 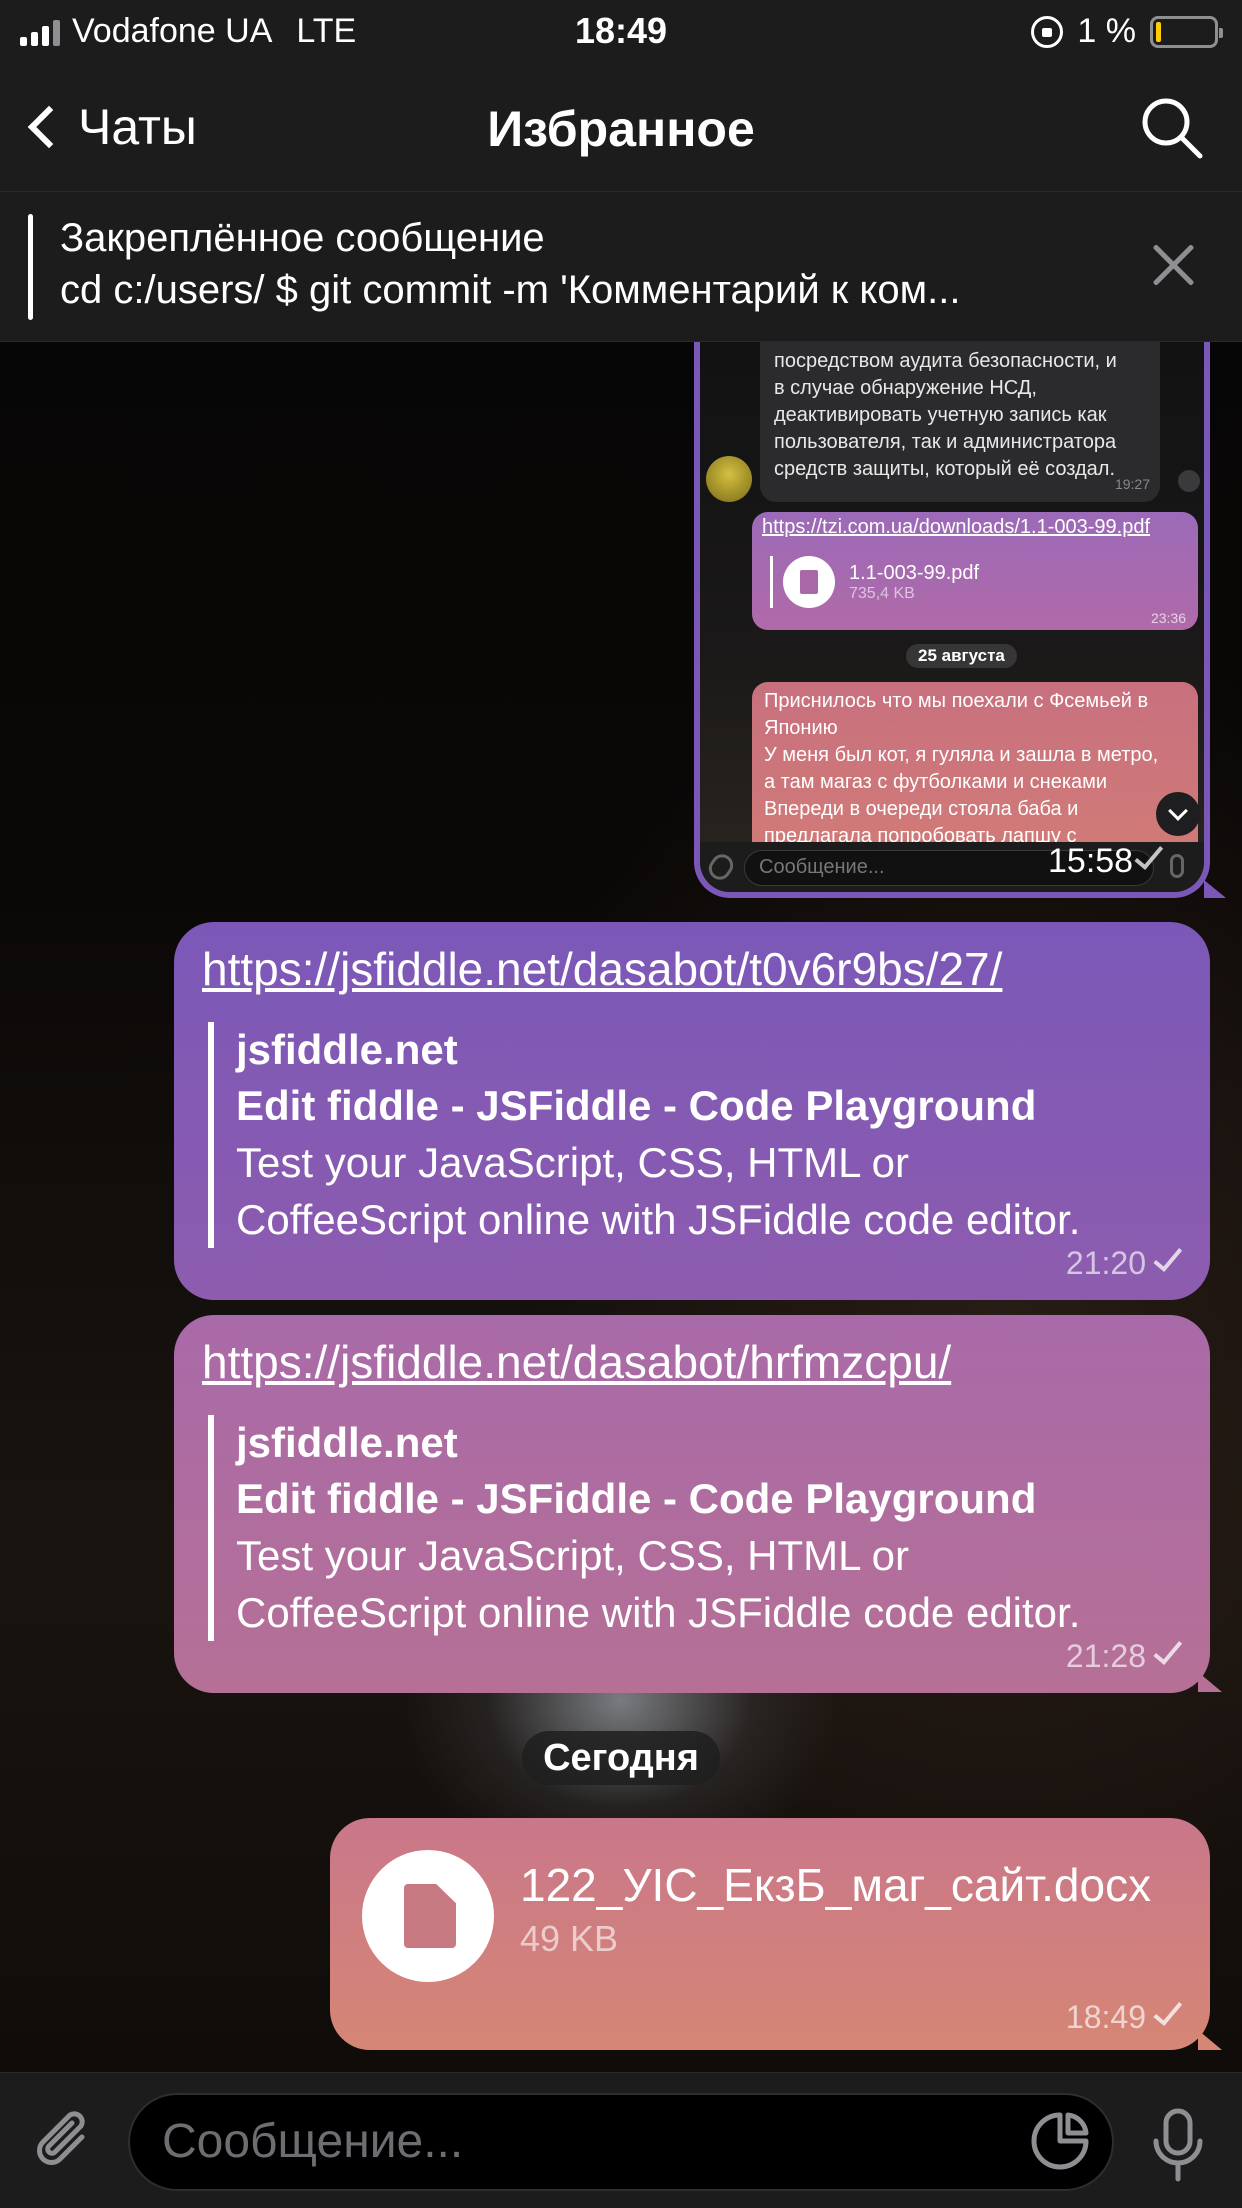 What do you see at coordinates (1105, 1263) in the screenshot?
I see `time-text: 21:20` at bounding box center [1105, 1263].